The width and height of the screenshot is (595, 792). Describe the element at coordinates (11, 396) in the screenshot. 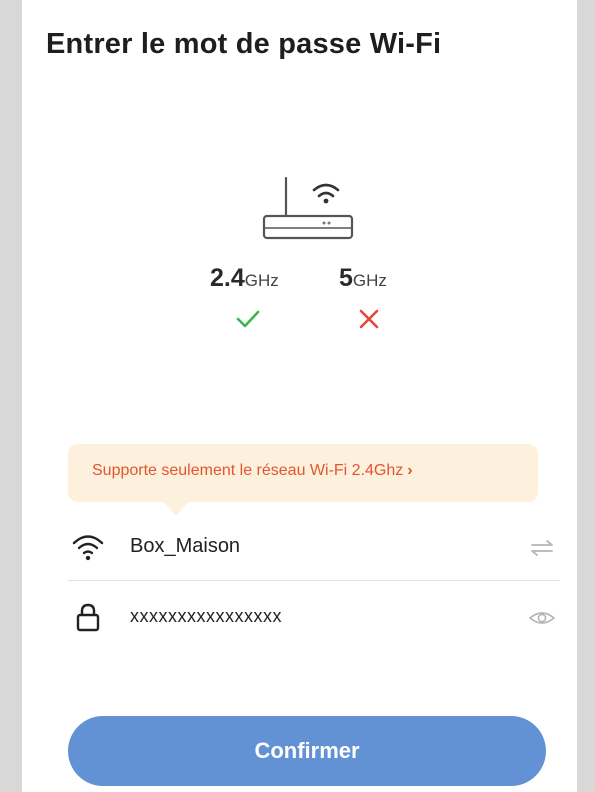

I see `left-frame-border` at that location.